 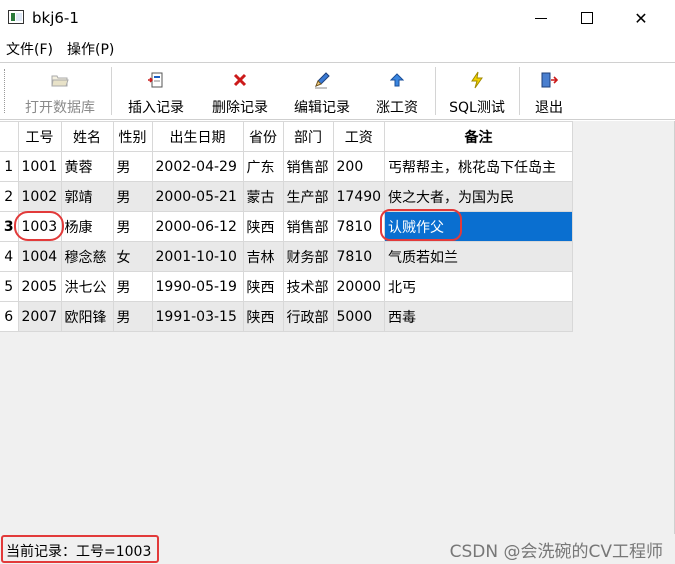 What do you see at coordinates (9, 196) in the screenshot?
I see `row-header: 2` at bounding box center [9, 196].